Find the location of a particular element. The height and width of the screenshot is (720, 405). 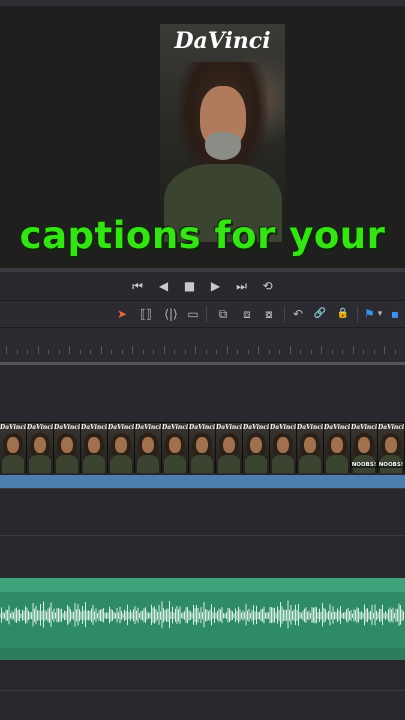

subtitle-clip is located at coordinates (202, 481).